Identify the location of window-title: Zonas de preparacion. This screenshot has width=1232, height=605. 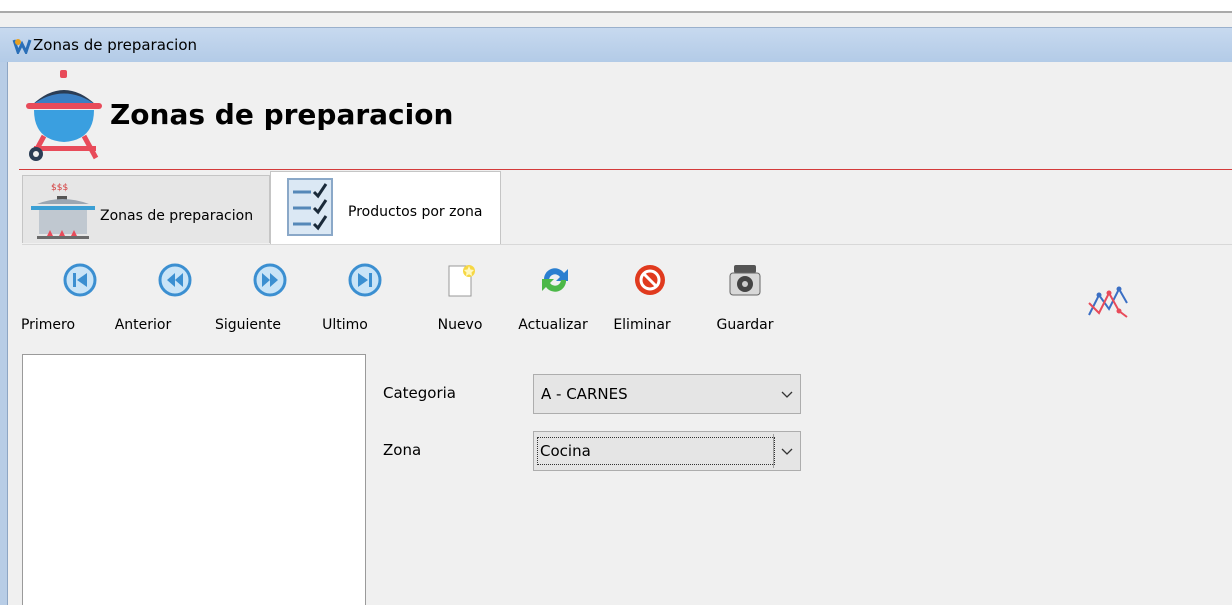
(115, 45).